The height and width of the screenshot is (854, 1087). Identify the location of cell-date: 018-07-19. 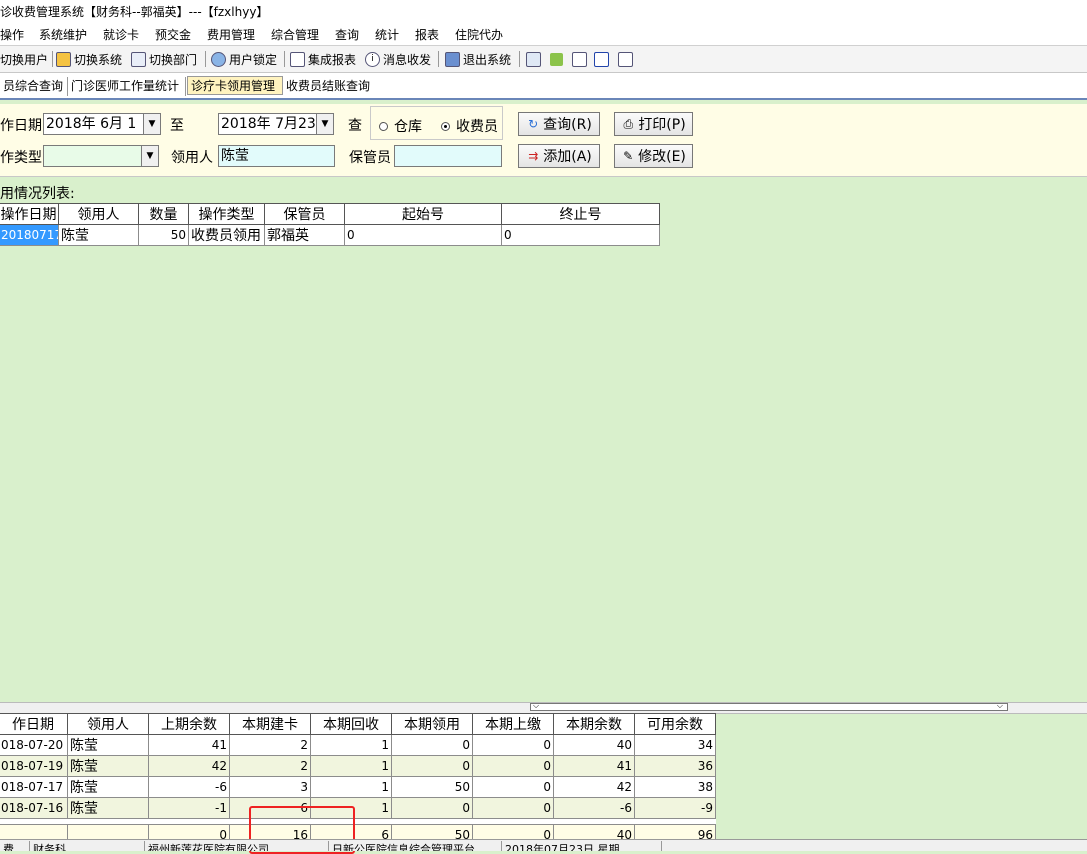
(34, 766).